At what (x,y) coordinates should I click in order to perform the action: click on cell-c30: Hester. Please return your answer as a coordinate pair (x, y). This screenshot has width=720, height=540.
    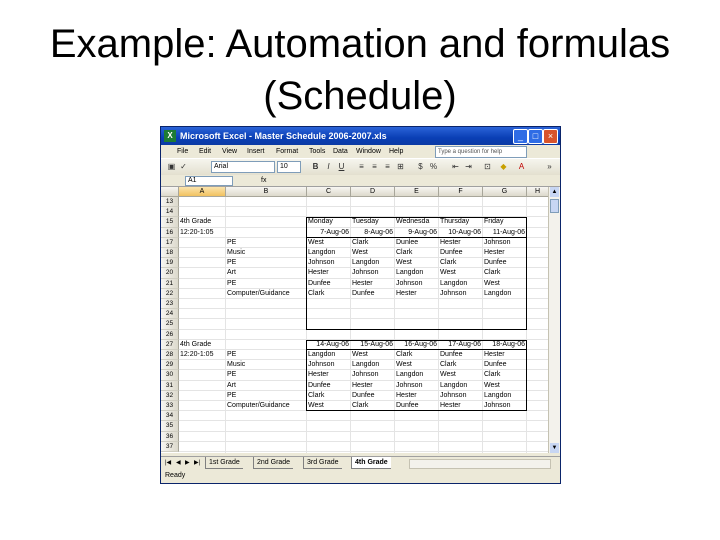
    Looking at the image, I should click on (328, 375).